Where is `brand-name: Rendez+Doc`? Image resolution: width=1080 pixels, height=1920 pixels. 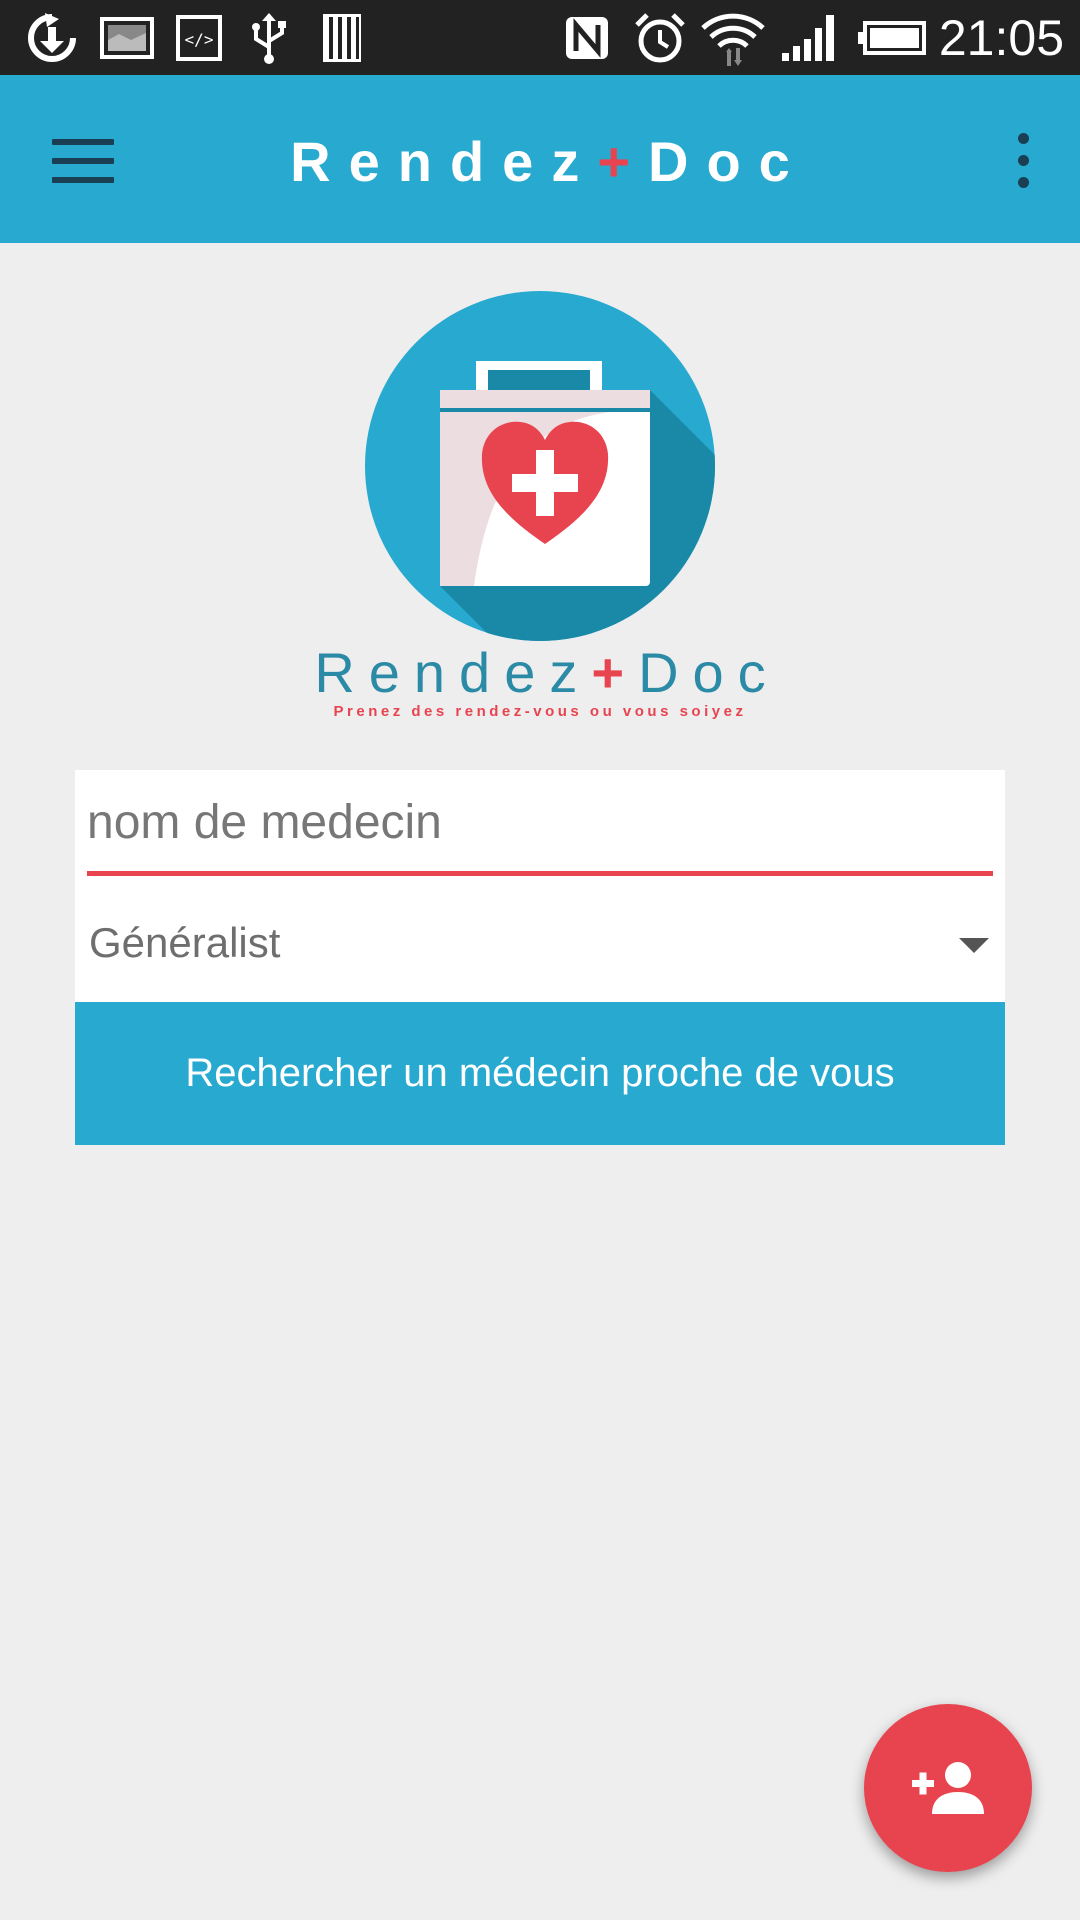
brand-name: Rendez+Doc is located at coordinates (540, 672).